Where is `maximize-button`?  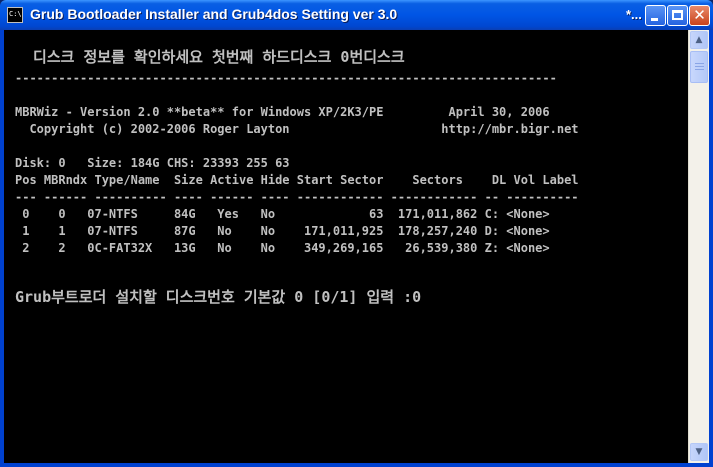 maximize-button is located at coordinates (677, 15).